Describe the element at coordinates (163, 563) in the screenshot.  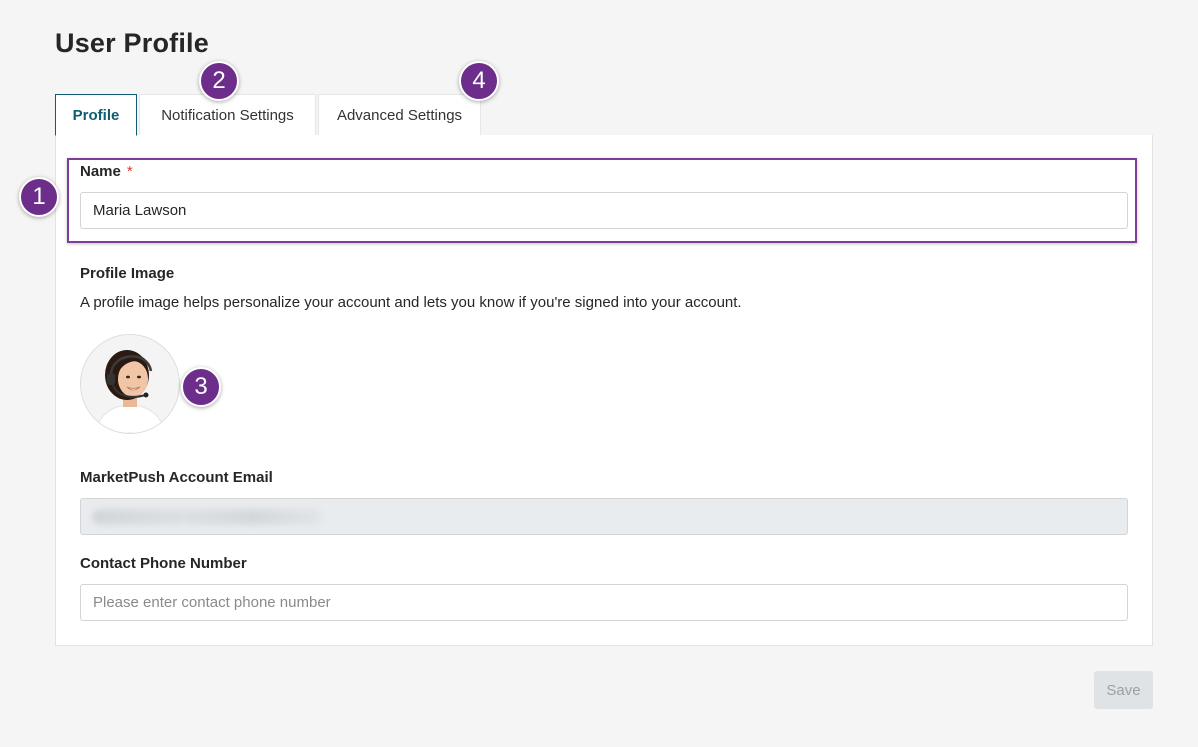
I see `phone-label: Contact Phone Number` at that location.